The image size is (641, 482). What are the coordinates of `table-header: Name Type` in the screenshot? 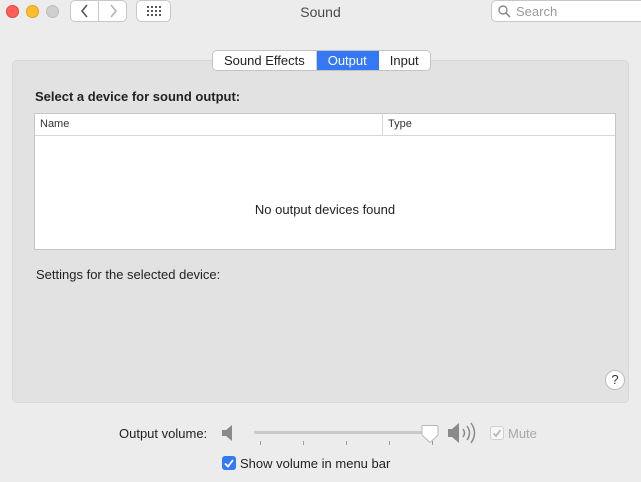 It's located at (325, 125).